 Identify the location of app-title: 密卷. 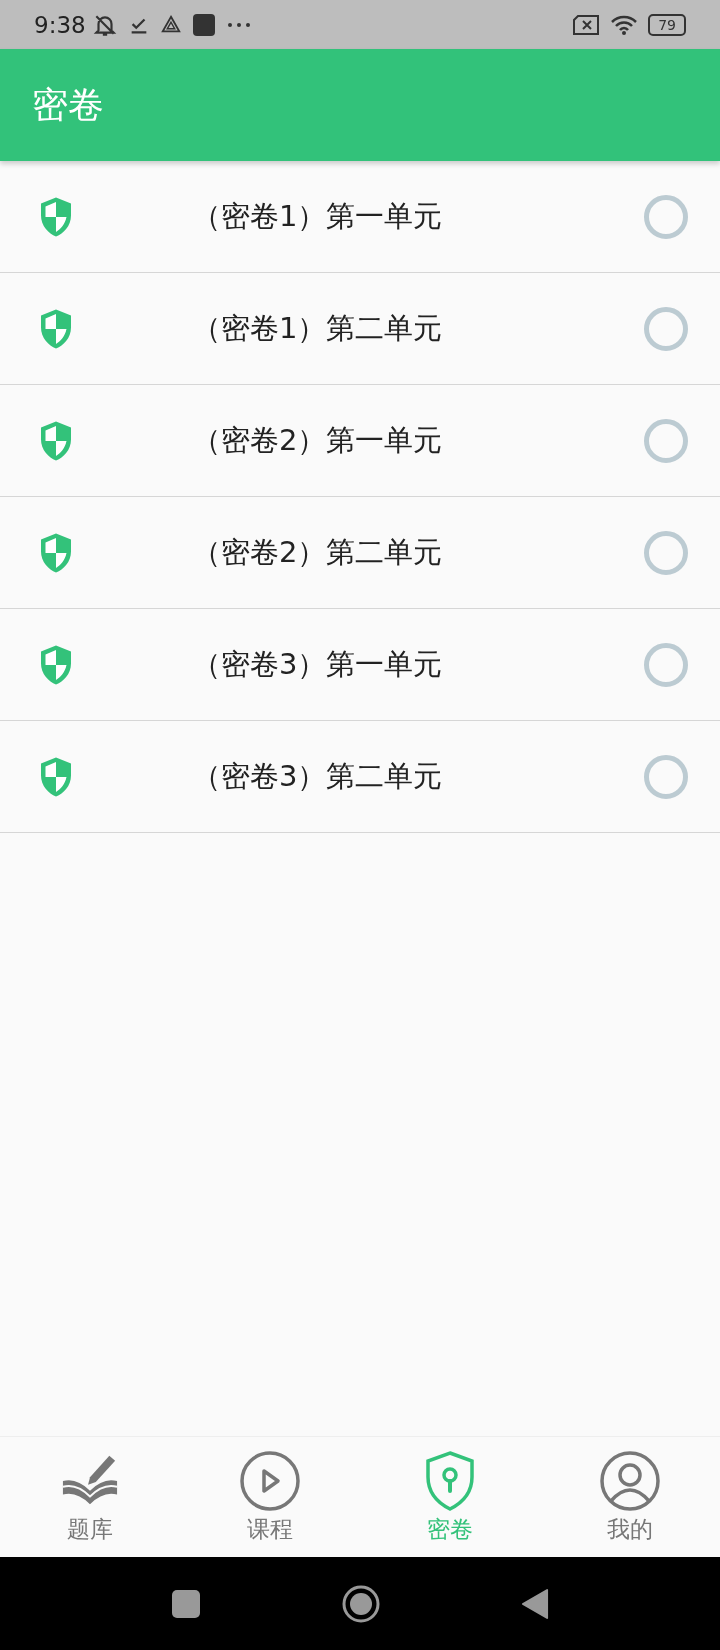
(68, 104).